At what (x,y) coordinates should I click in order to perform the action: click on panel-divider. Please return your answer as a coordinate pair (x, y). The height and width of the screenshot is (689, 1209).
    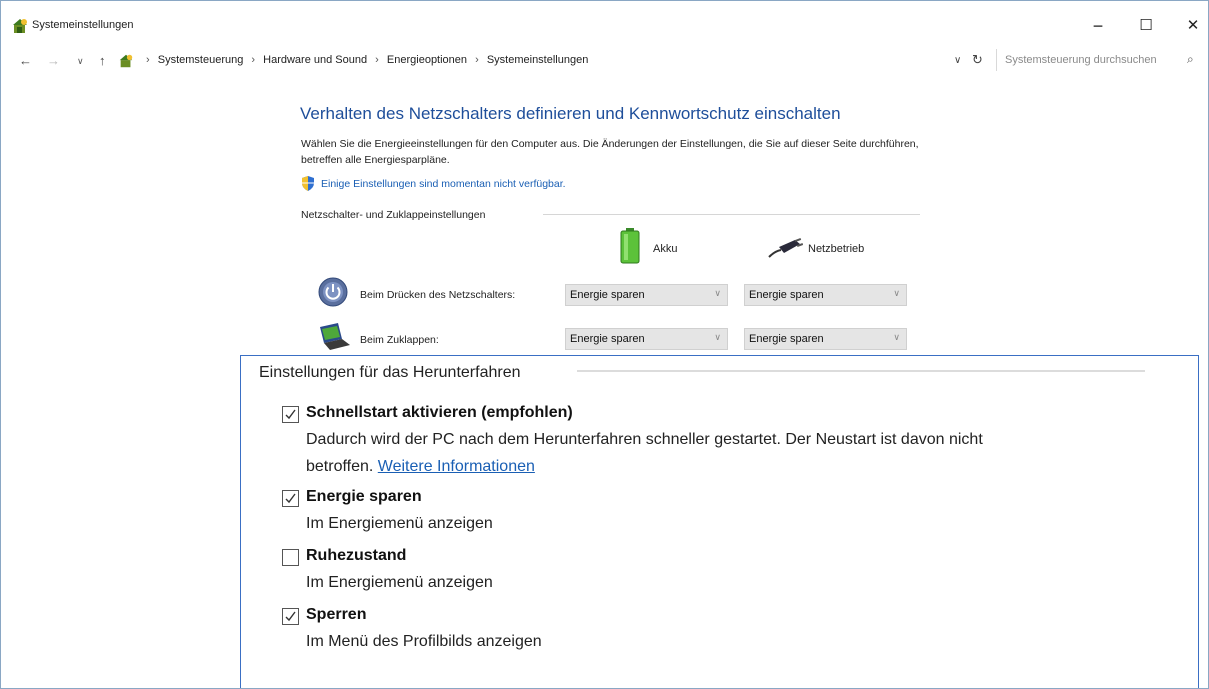
    Looking at the image, I should click on (861, 371).